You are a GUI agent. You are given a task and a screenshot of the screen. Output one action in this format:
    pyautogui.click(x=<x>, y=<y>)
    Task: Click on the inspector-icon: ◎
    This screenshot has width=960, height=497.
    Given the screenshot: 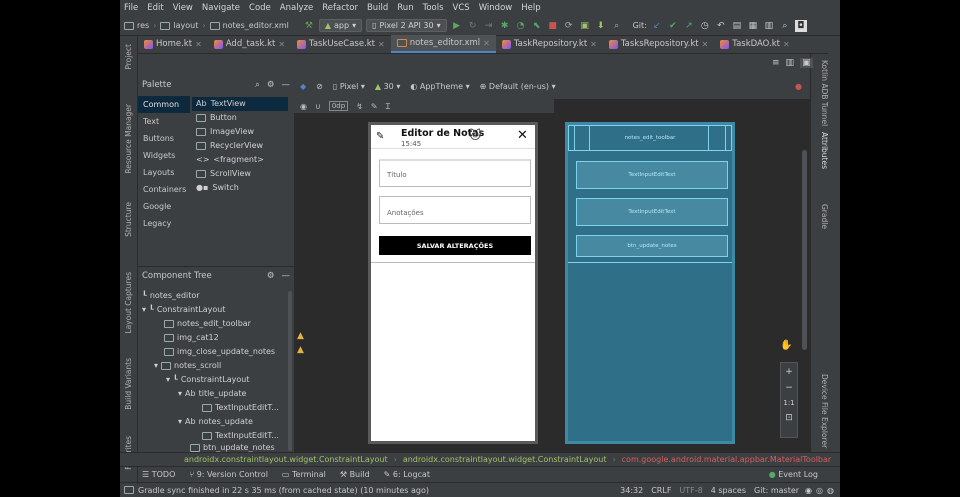 What is the action you would take?
    pyautogui.click(x=819, y=490)
    